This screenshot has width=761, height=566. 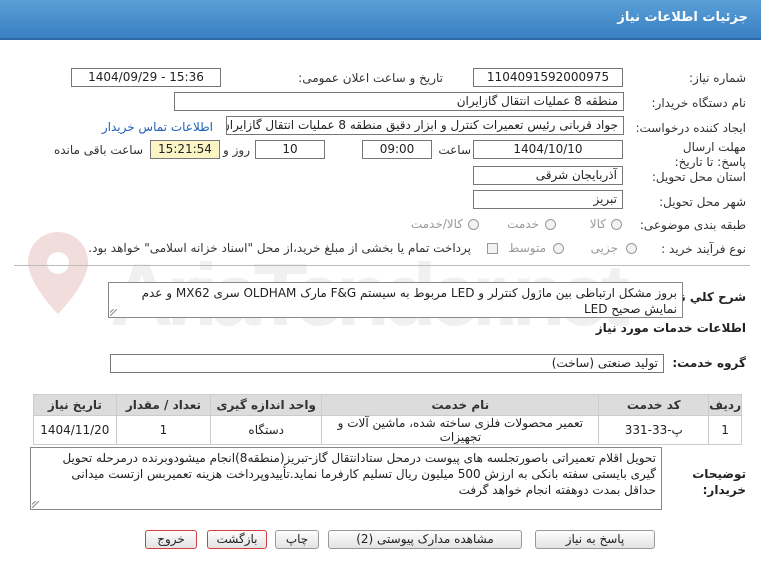 What do you see at coordinates (682, 17) in the screenshot?
I see `page-title: جزئیات اطلاعات نیاز` at bounding box center [682, 17].